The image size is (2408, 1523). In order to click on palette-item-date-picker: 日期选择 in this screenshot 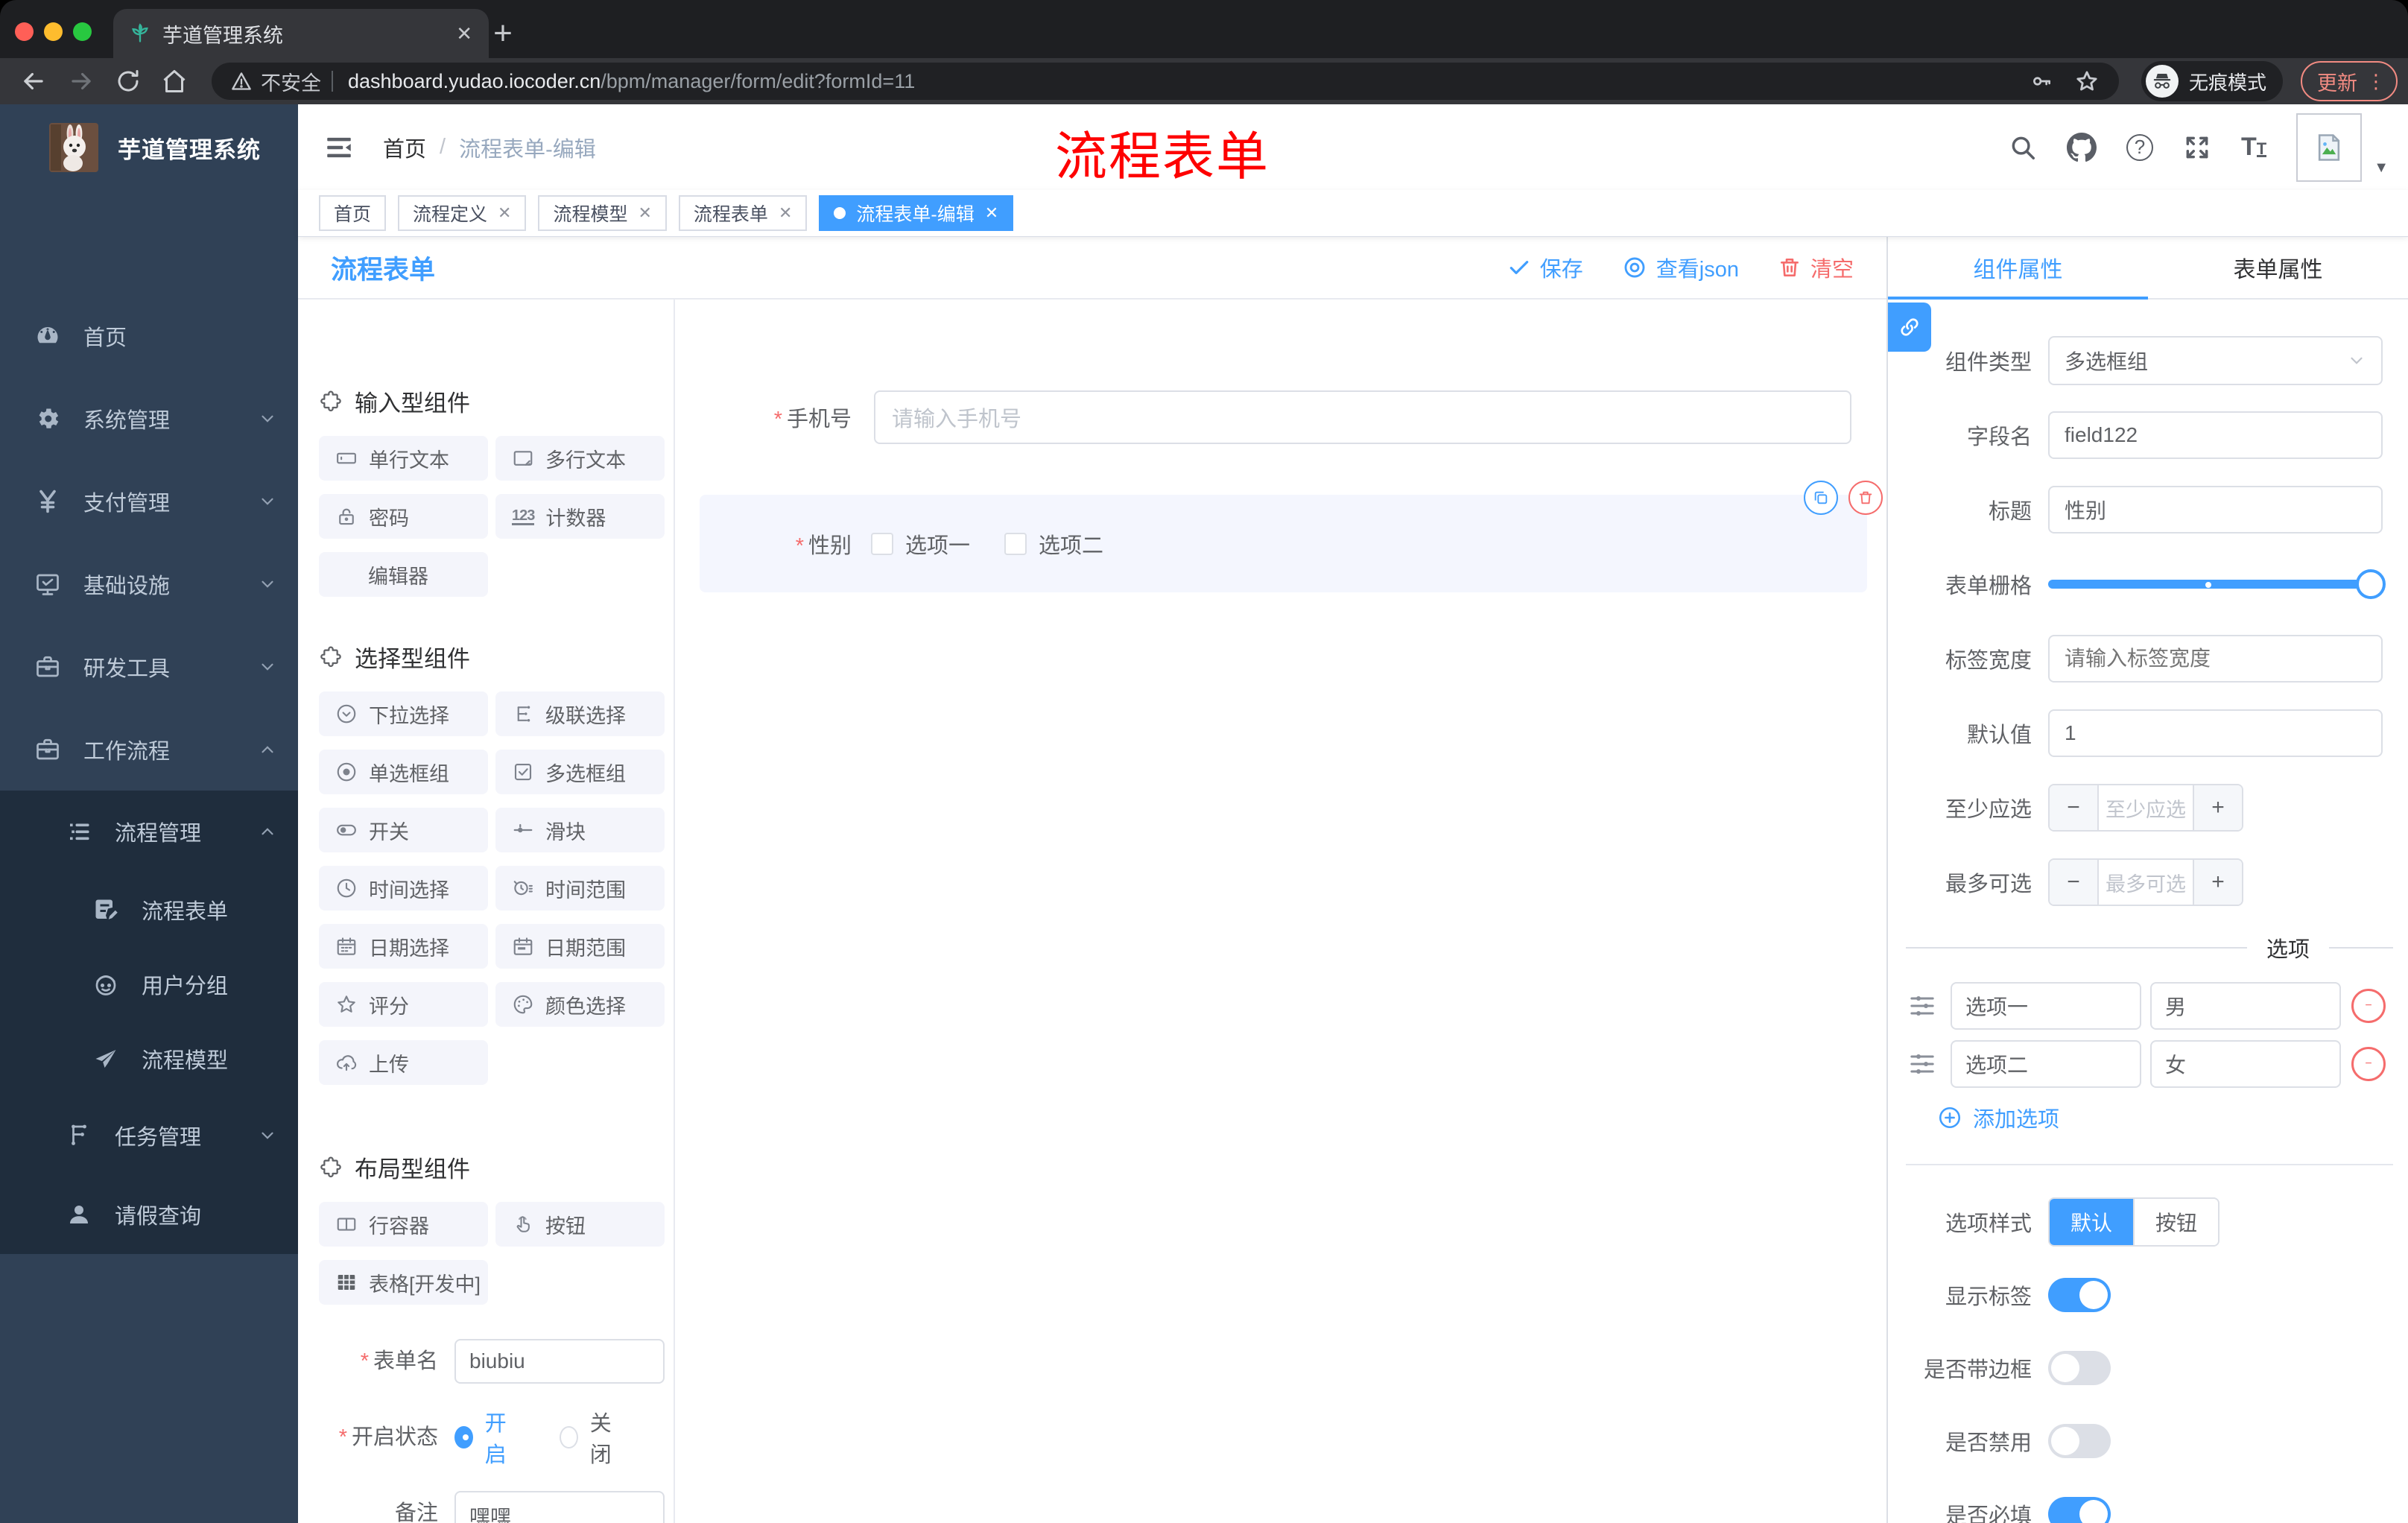, I will do `click(403, 947)`.